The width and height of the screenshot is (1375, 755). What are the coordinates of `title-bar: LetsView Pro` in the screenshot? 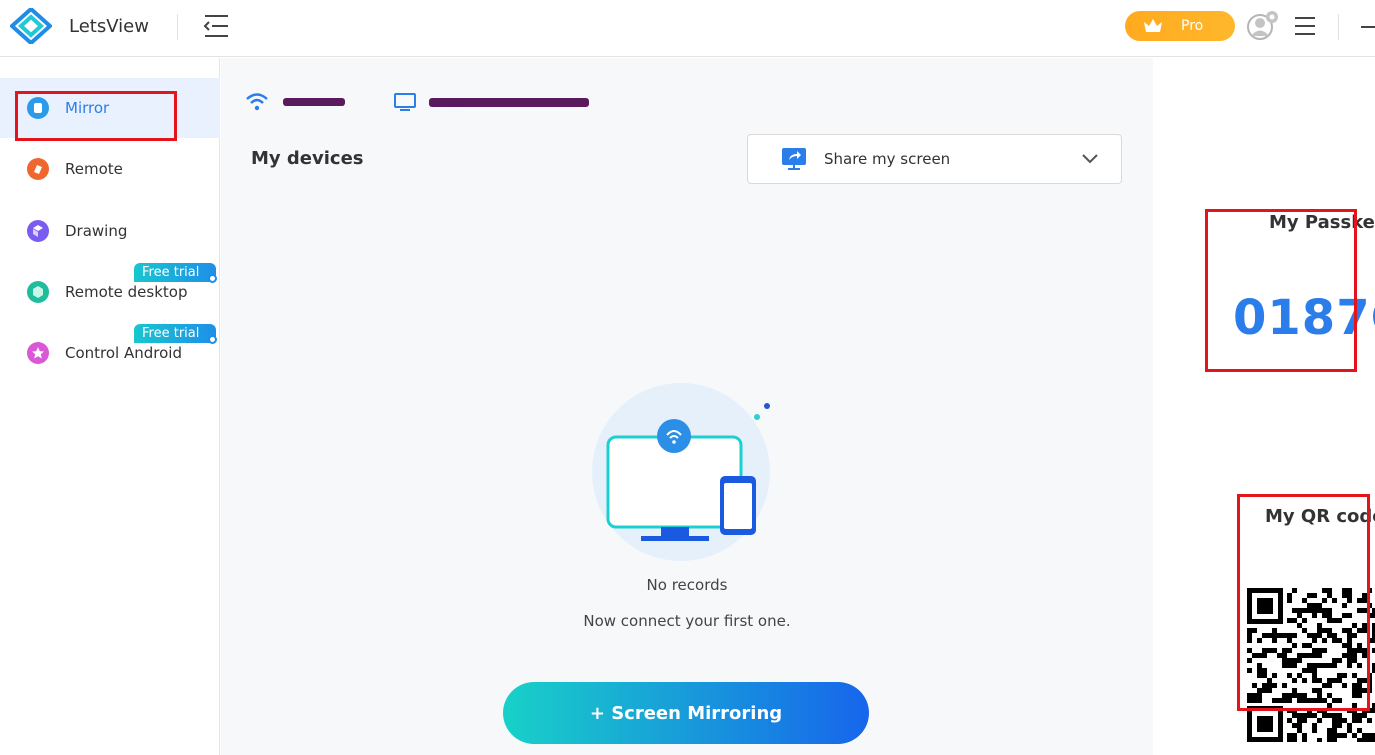 It's located at (687, 28).